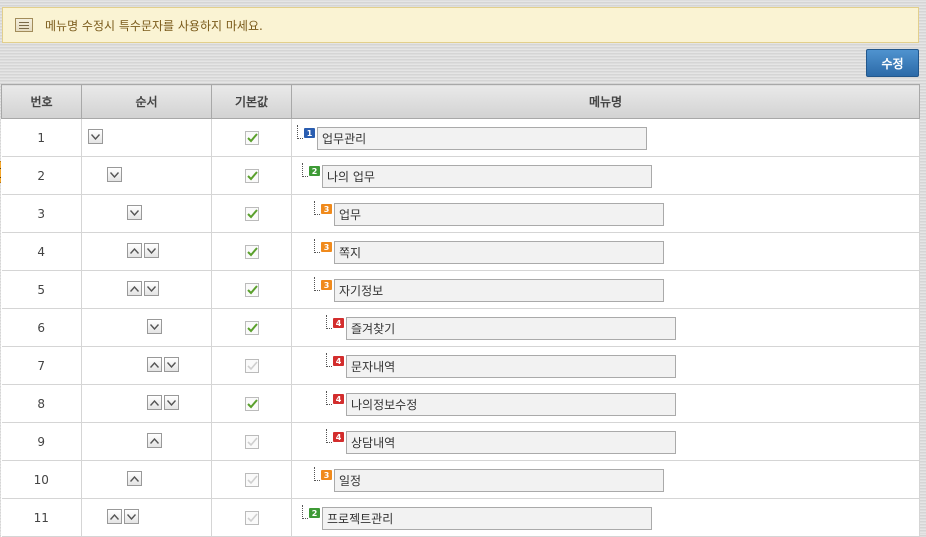 The height and width of the screenshot is (537, 926). What do you see at coordinates (251, 101) in the screenshot?
I see `column-header-default: 기본값` at bounding box center [251, 101].